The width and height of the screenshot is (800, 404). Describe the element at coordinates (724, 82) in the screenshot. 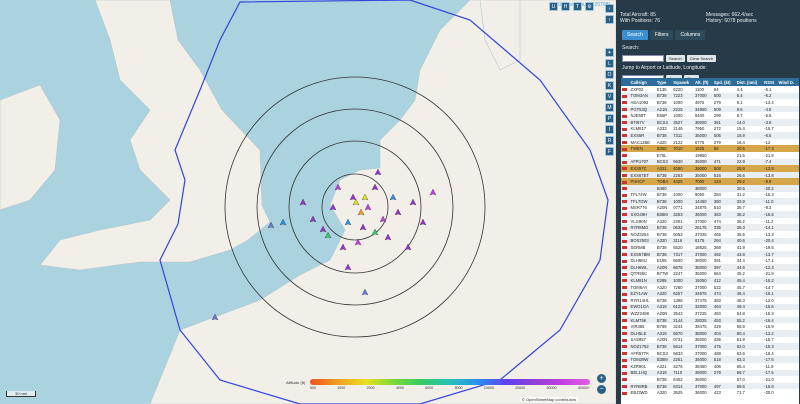

I see `col-speed: Spd. (kt)` at that location.